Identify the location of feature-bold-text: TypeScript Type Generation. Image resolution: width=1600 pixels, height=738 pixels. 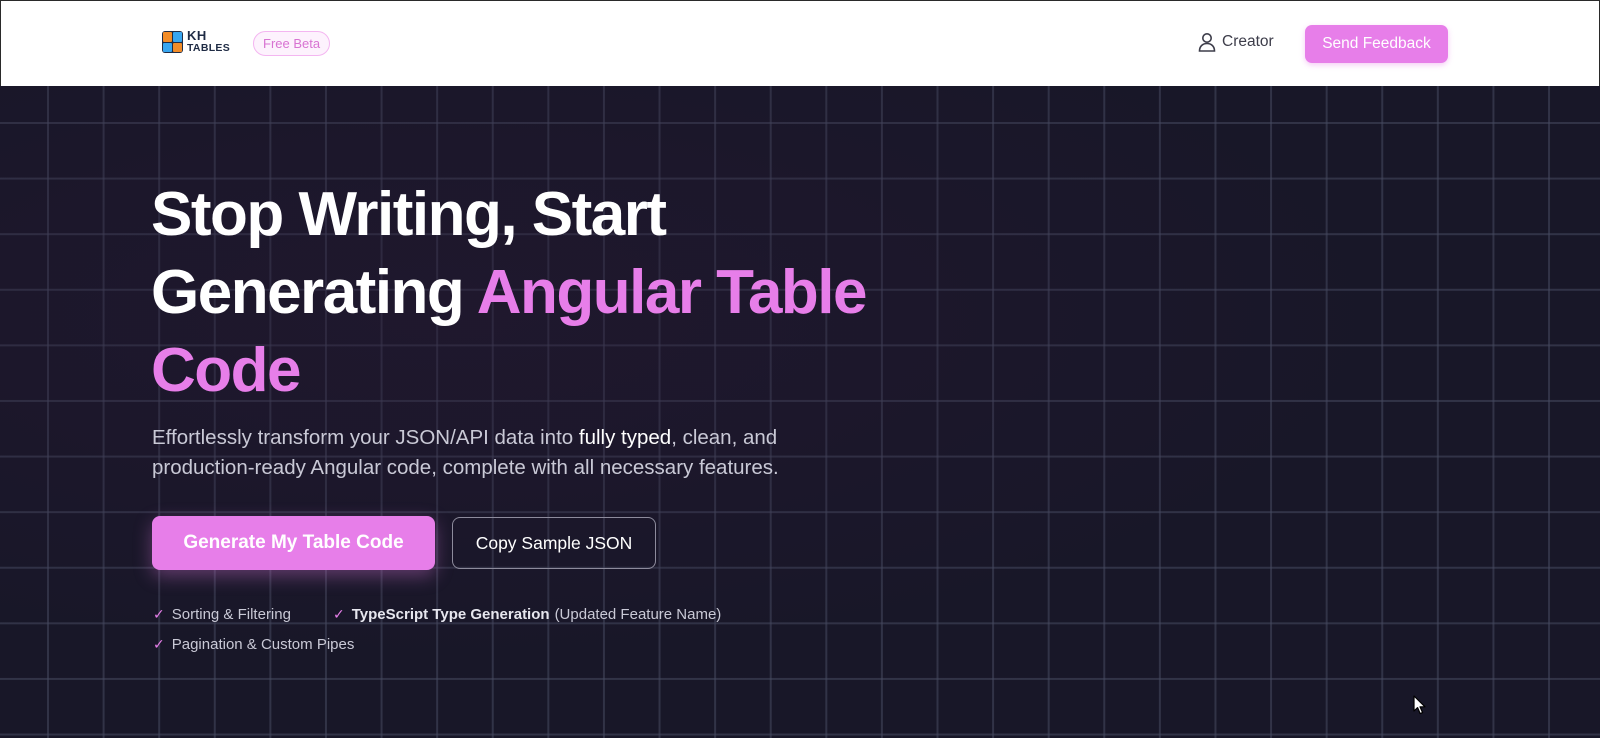
(450, 614).